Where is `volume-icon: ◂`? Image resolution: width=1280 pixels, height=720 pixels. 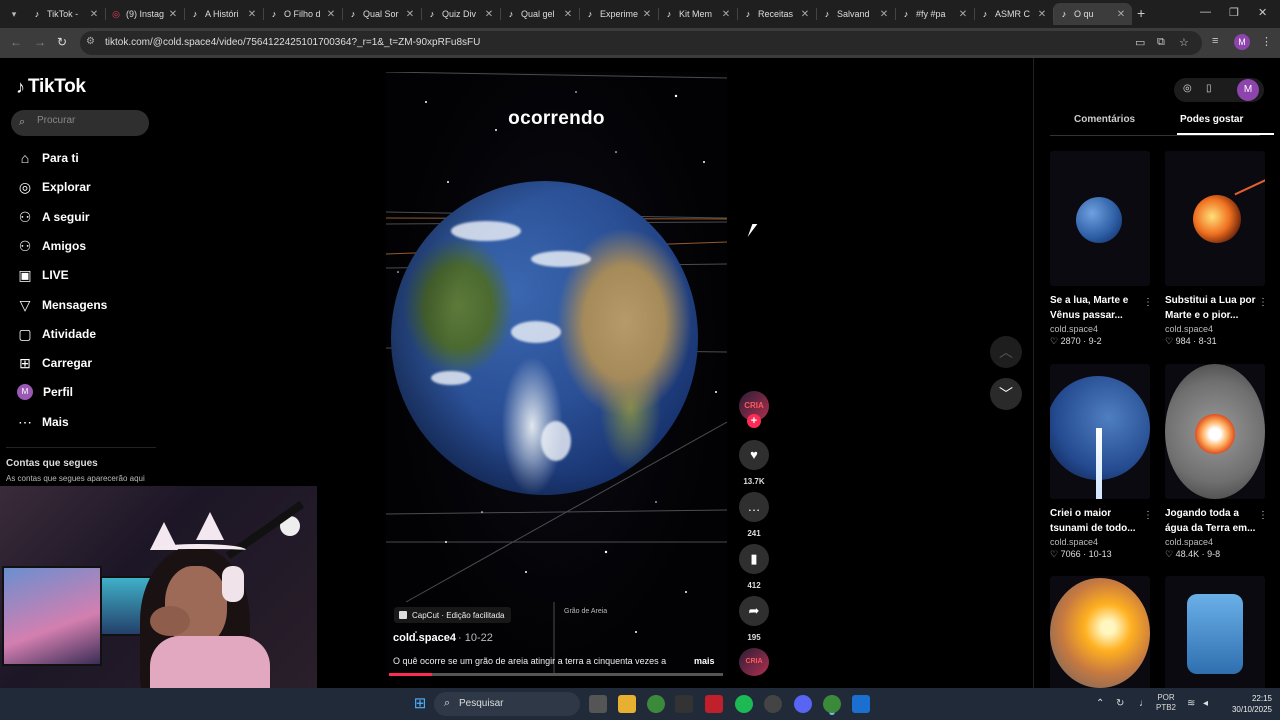 volume-icon: ◂ is located at coordinates (1205, 703).